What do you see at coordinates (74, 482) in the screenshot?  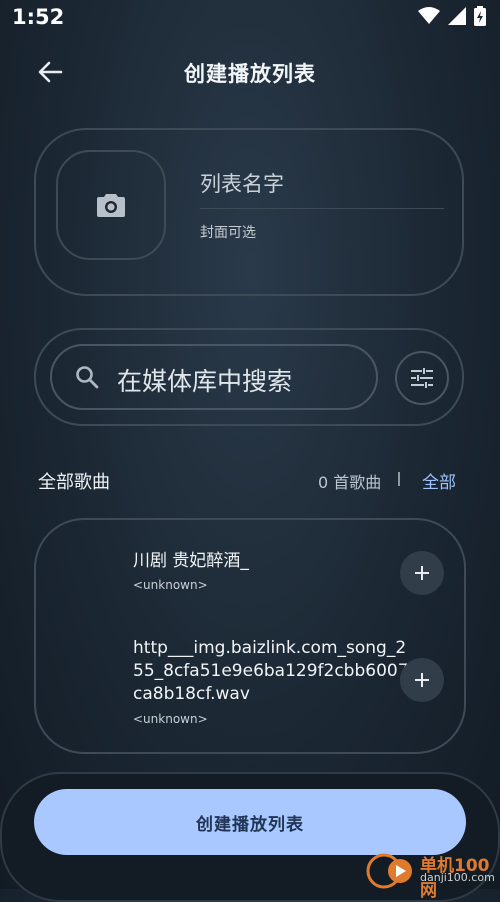 I see `all-songs-label: 全部歌曲` at bounding box center [74, 482].